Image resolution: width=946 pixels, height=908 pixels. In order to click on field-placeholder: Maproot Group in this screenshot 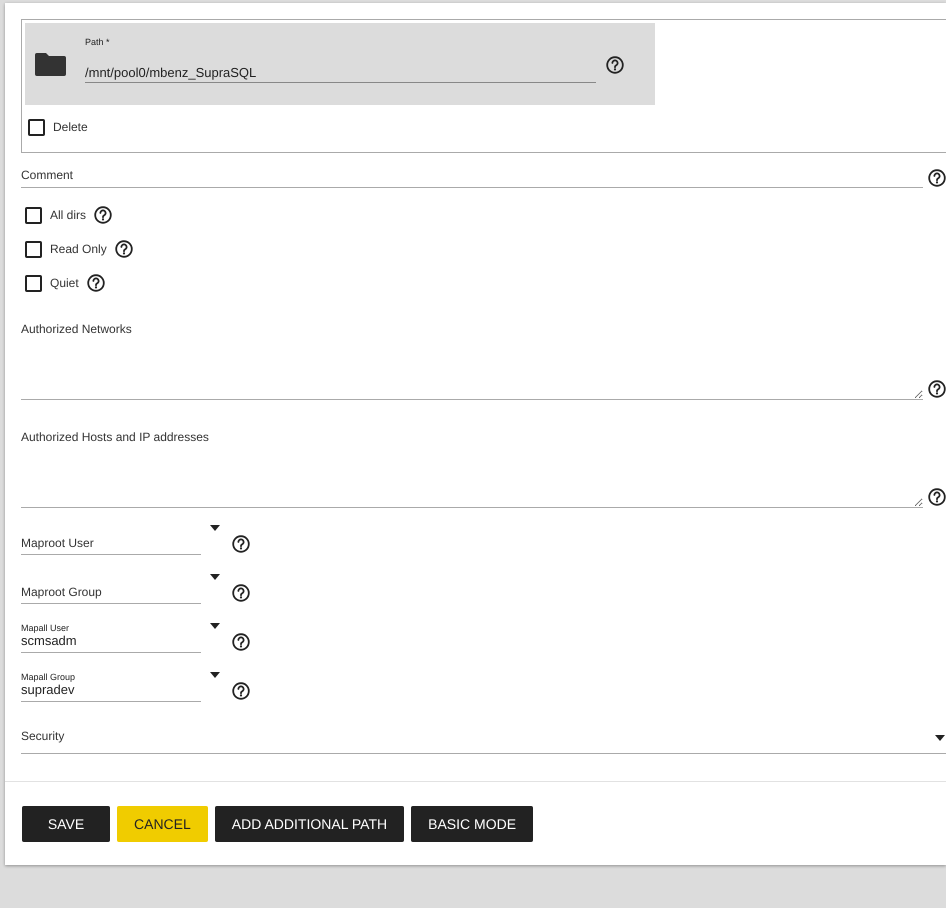, I will do `click(62, 592)`.